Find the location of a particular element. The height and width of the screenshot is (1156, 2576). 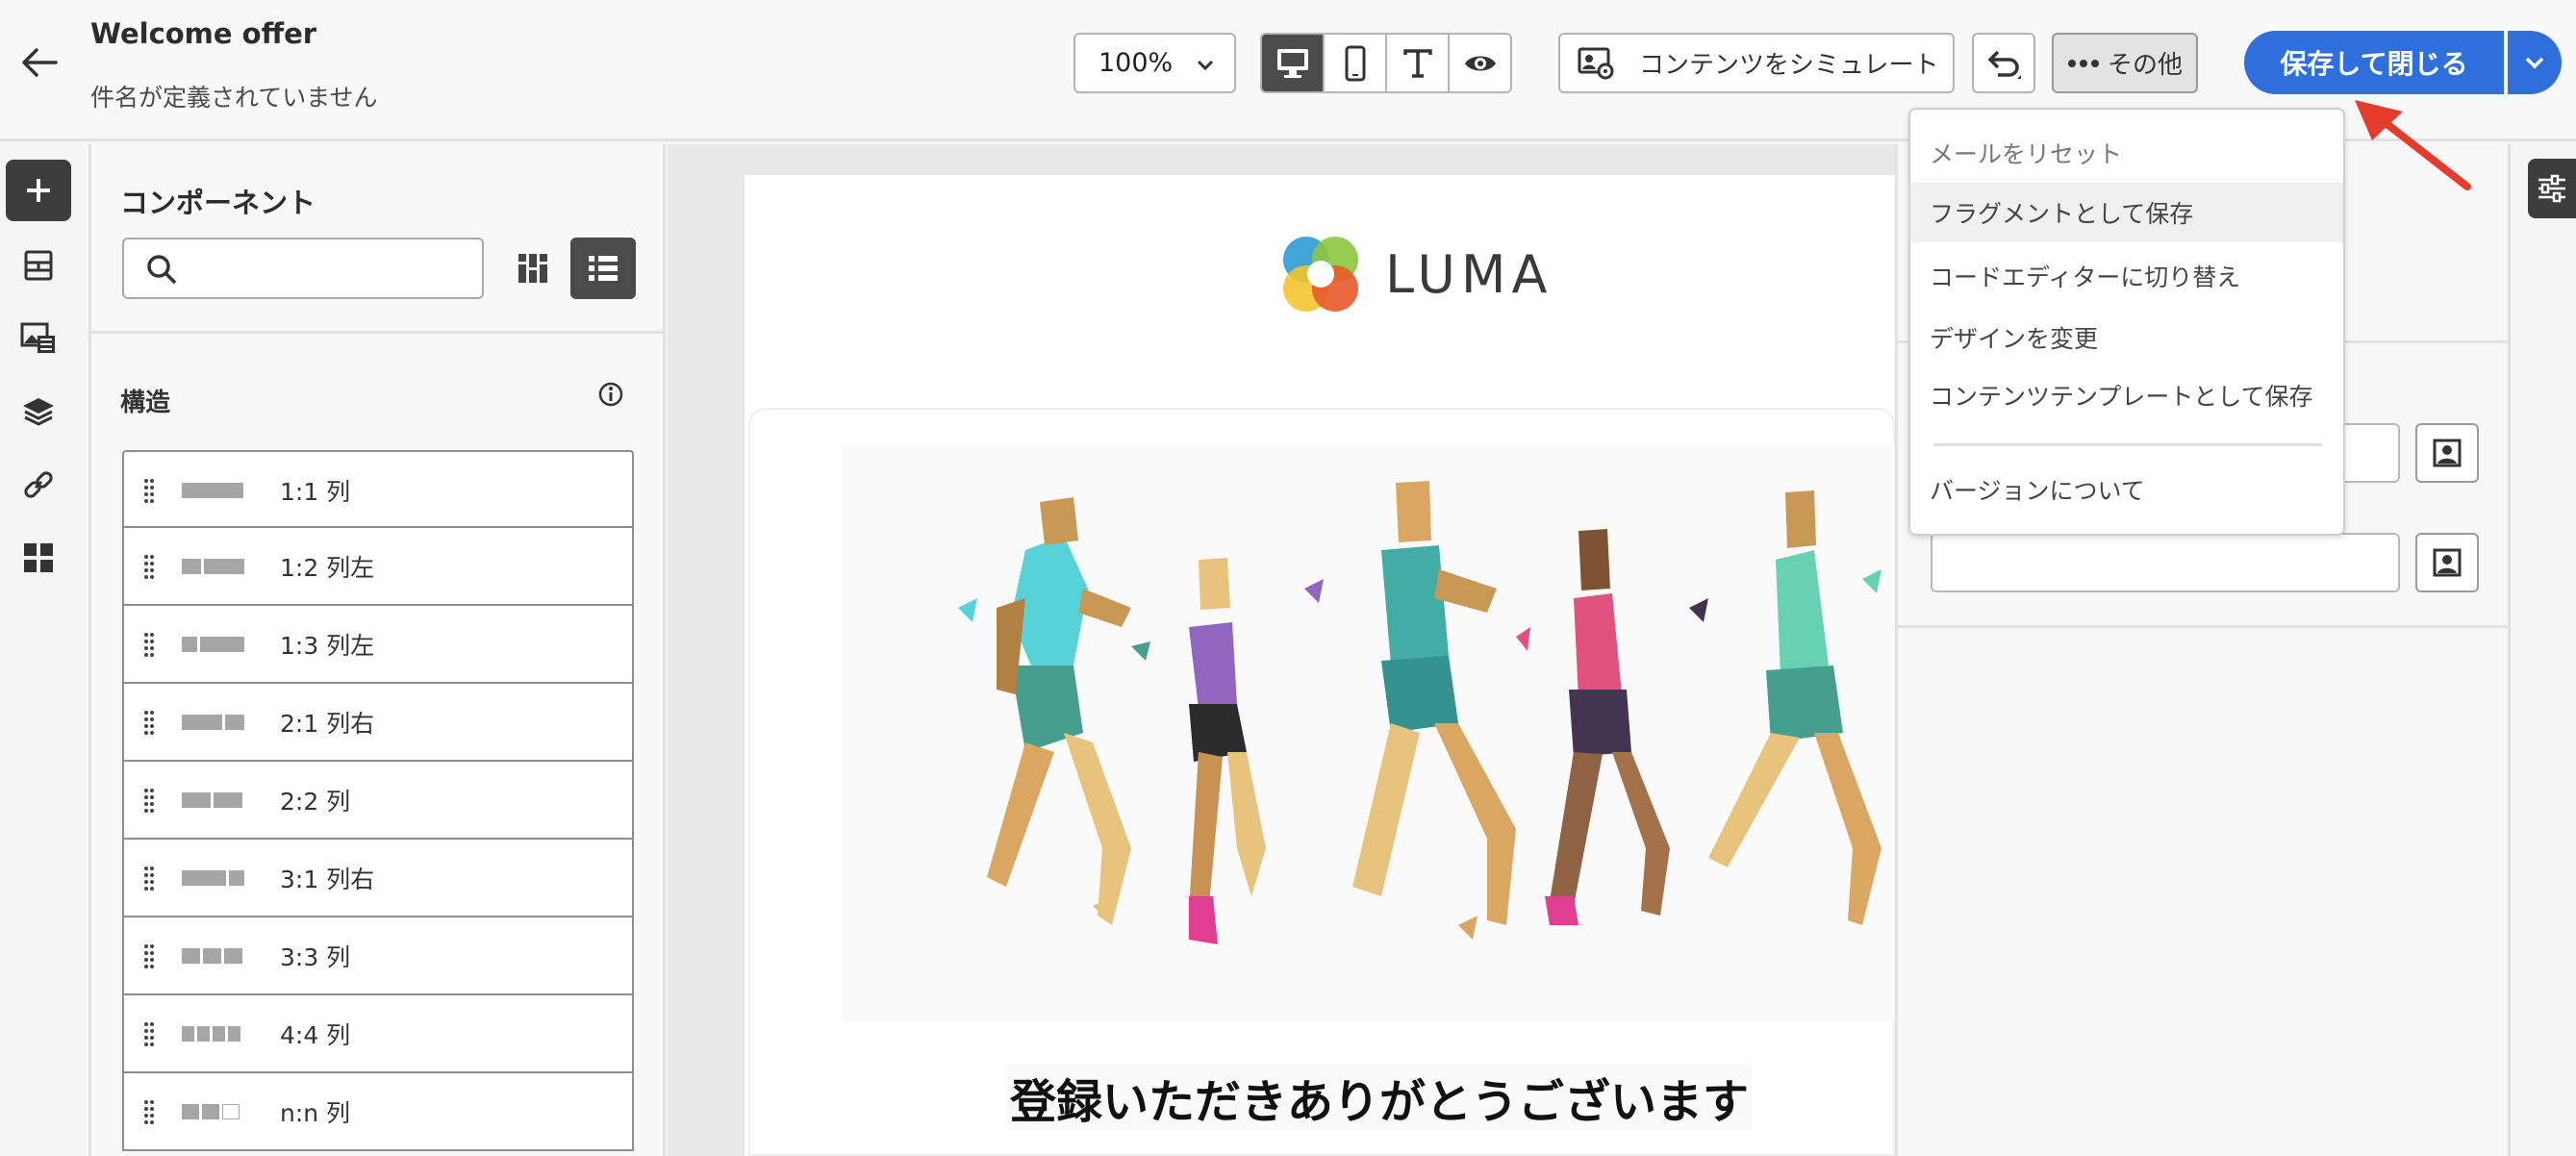

desktop-view-button is located at coordinates (1294, 63).